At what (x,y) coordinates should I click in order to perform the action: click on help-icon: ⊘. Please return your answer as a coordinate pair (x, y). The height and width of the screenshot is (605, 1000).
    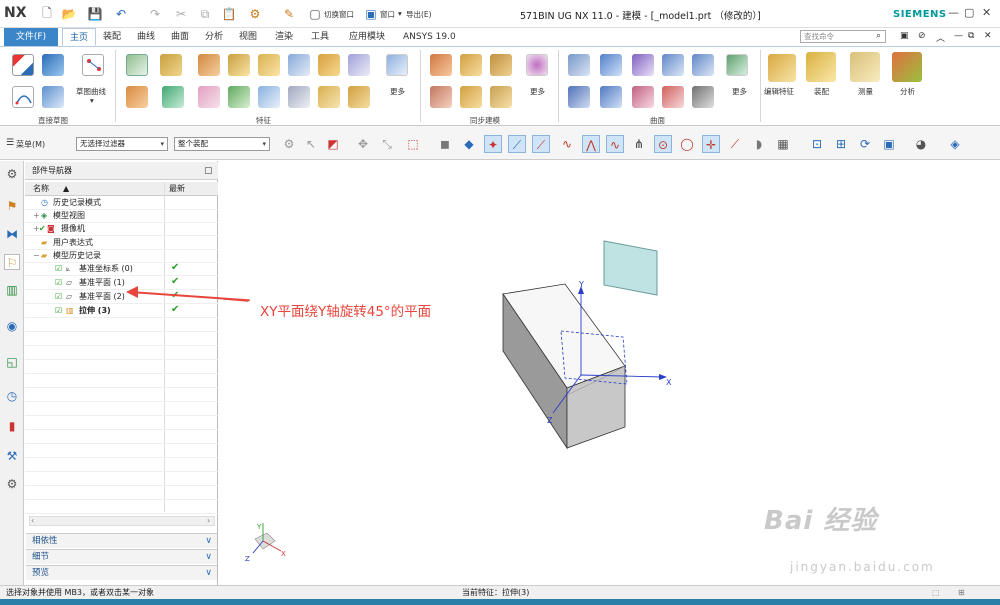
    Looking at the image, I should click on (922, 36).